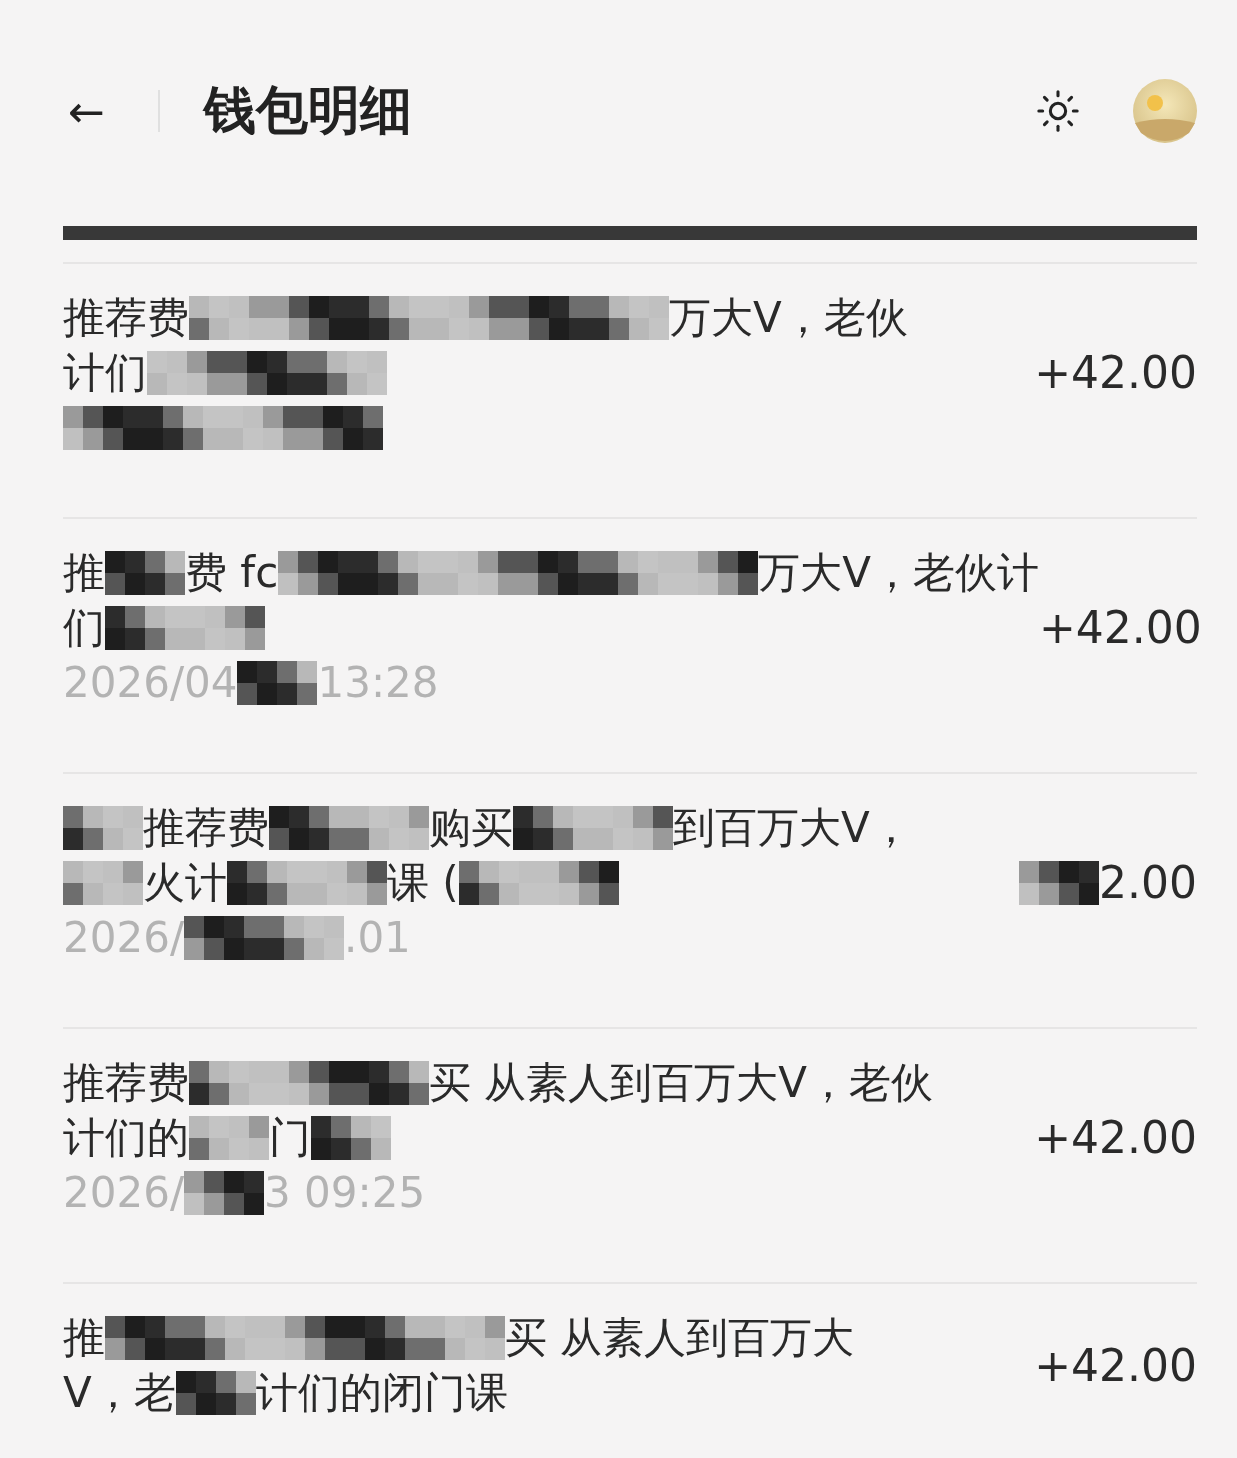  What do you see at coordinates (1058, 111) in the screenshot?
I see `sun-icon` at bounding box center [1058, 111].